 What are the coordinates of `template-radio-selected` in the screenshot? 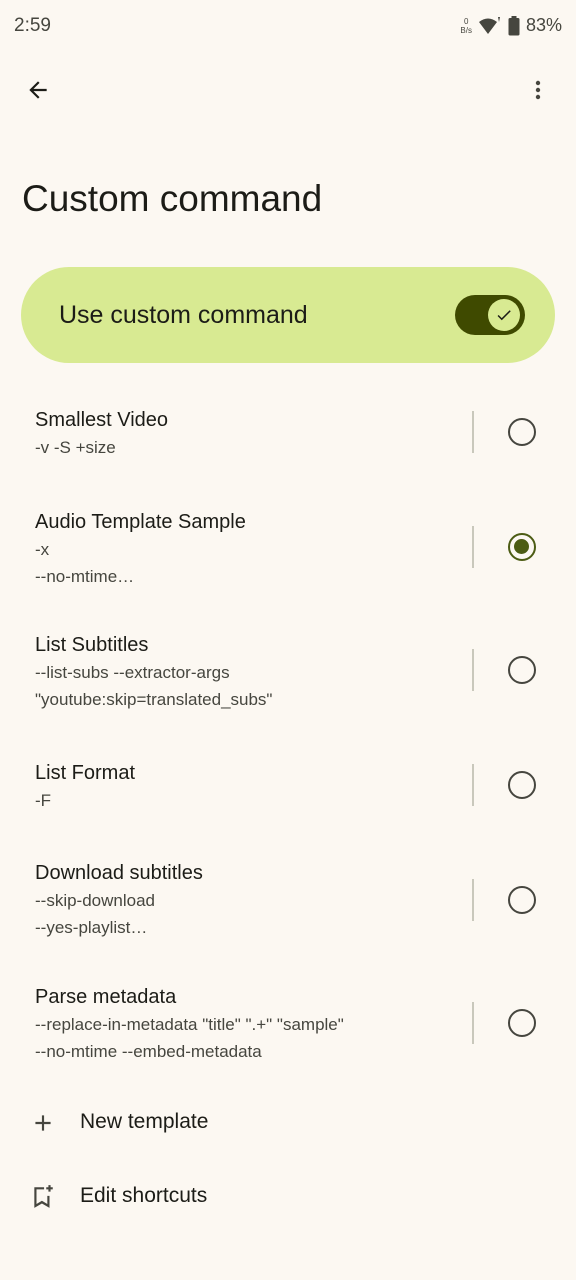 It's located at (522, 547).